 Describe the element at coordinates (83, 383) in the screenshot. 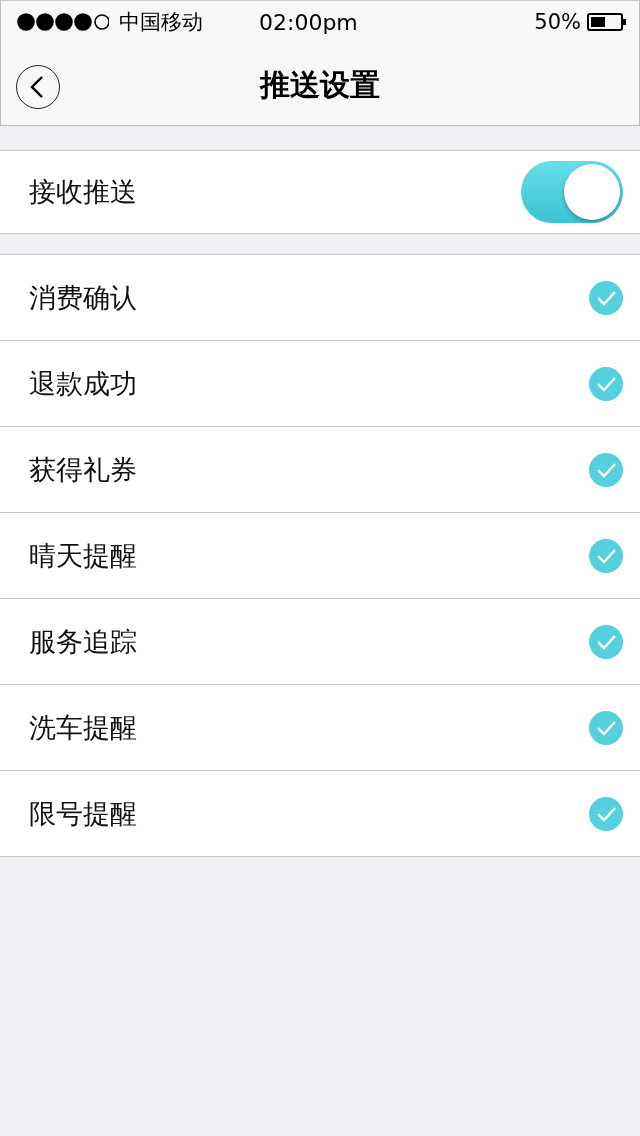

I see `row-label: 退款成功` at that location.